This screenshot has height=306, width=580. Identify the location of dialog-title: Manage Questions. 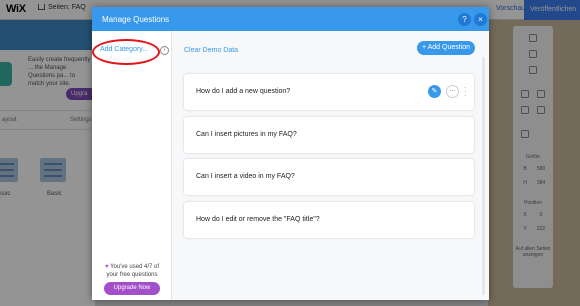
(136, 19).